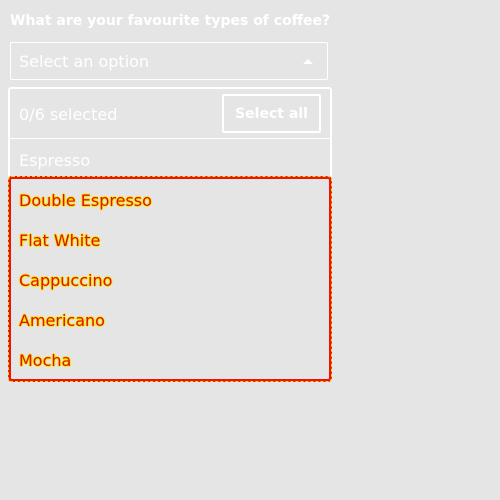  What do you see at coordinates (271, 113) in the screenshot?
I see `select-all-button: Select all` at bounding box center [271, 113].